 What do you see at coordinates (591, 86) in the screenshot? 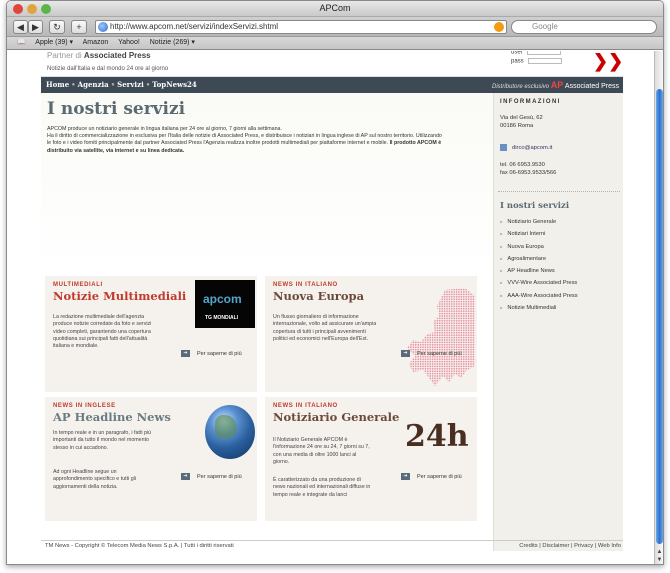
I see `ap-name: Associated Press` at bounding box center [591, 86].